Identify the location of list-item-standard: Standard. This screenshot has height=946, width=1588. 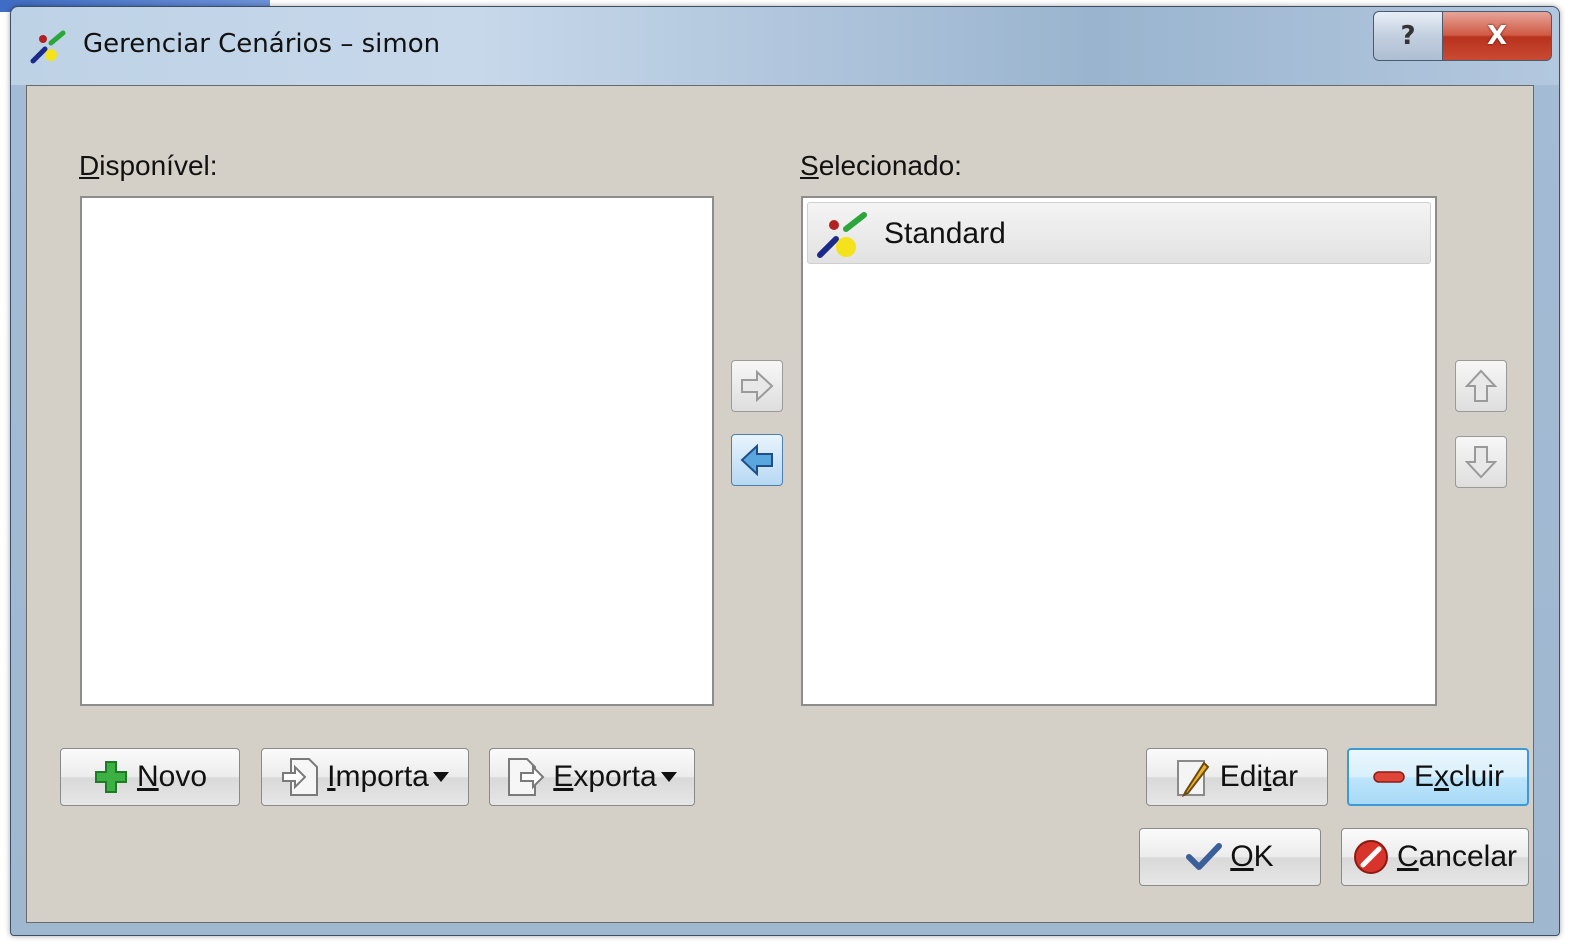
(1119, 233).